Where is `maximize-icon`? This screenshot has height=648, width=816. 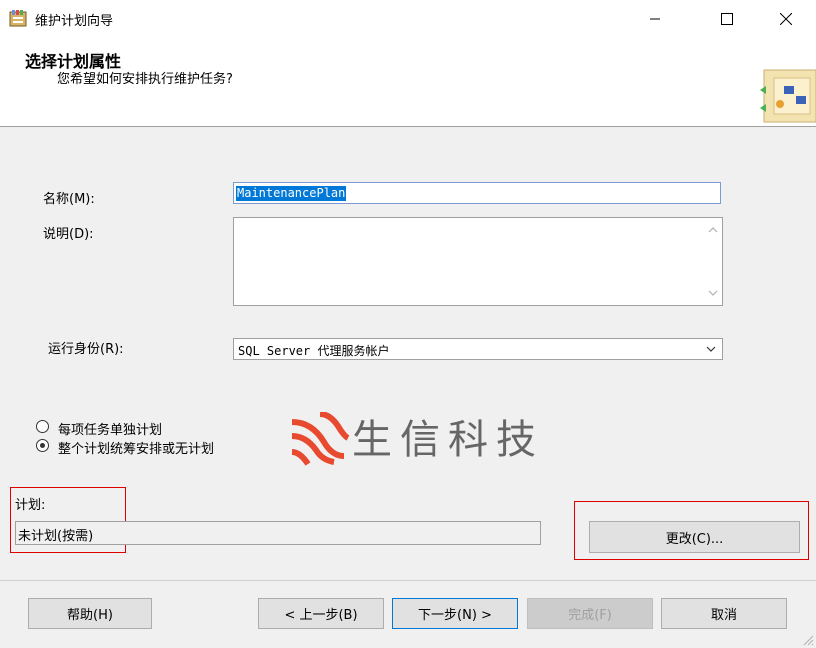
maximize-icon is located at coordinates (727, 19).